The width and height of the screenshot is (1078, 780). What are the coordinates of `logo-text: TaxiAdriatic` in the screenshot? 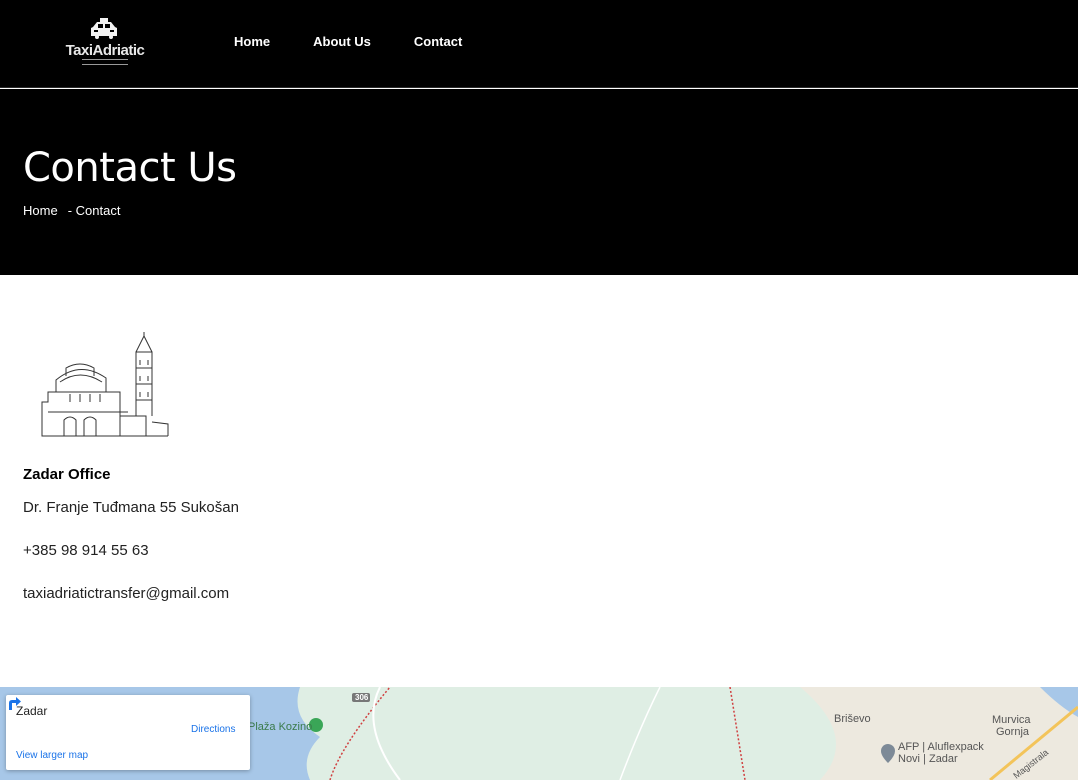 It's located at (105, 50).